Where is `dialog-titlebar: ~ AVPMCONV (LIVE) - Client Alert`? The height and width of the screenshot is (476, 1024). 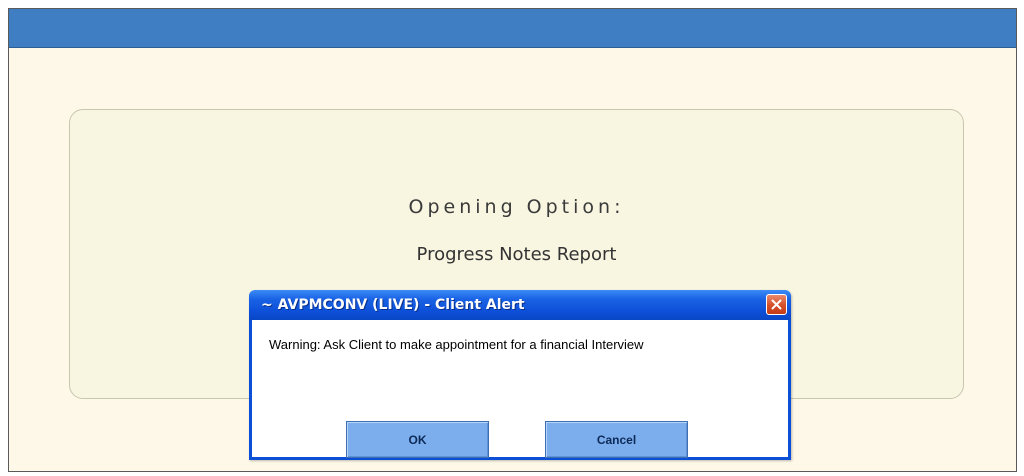
dialog-titlebar: ~ AVPMCONV (LIVE) - Client Alert is located at coordinates (520, 305).